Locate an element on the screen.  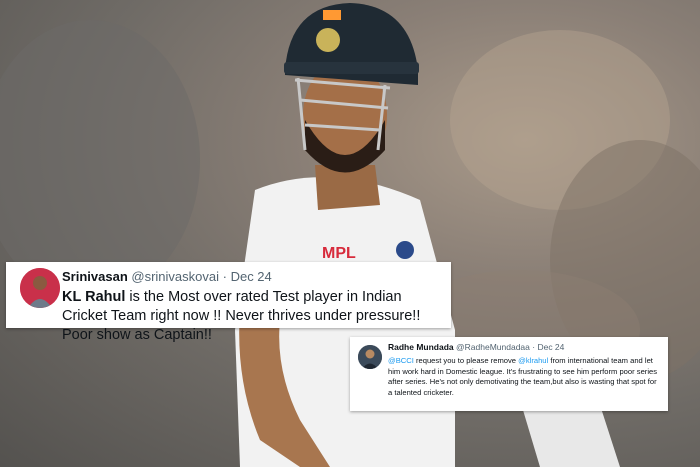
author-handle: @srinivaskovai is located at coordinates (175, 276).